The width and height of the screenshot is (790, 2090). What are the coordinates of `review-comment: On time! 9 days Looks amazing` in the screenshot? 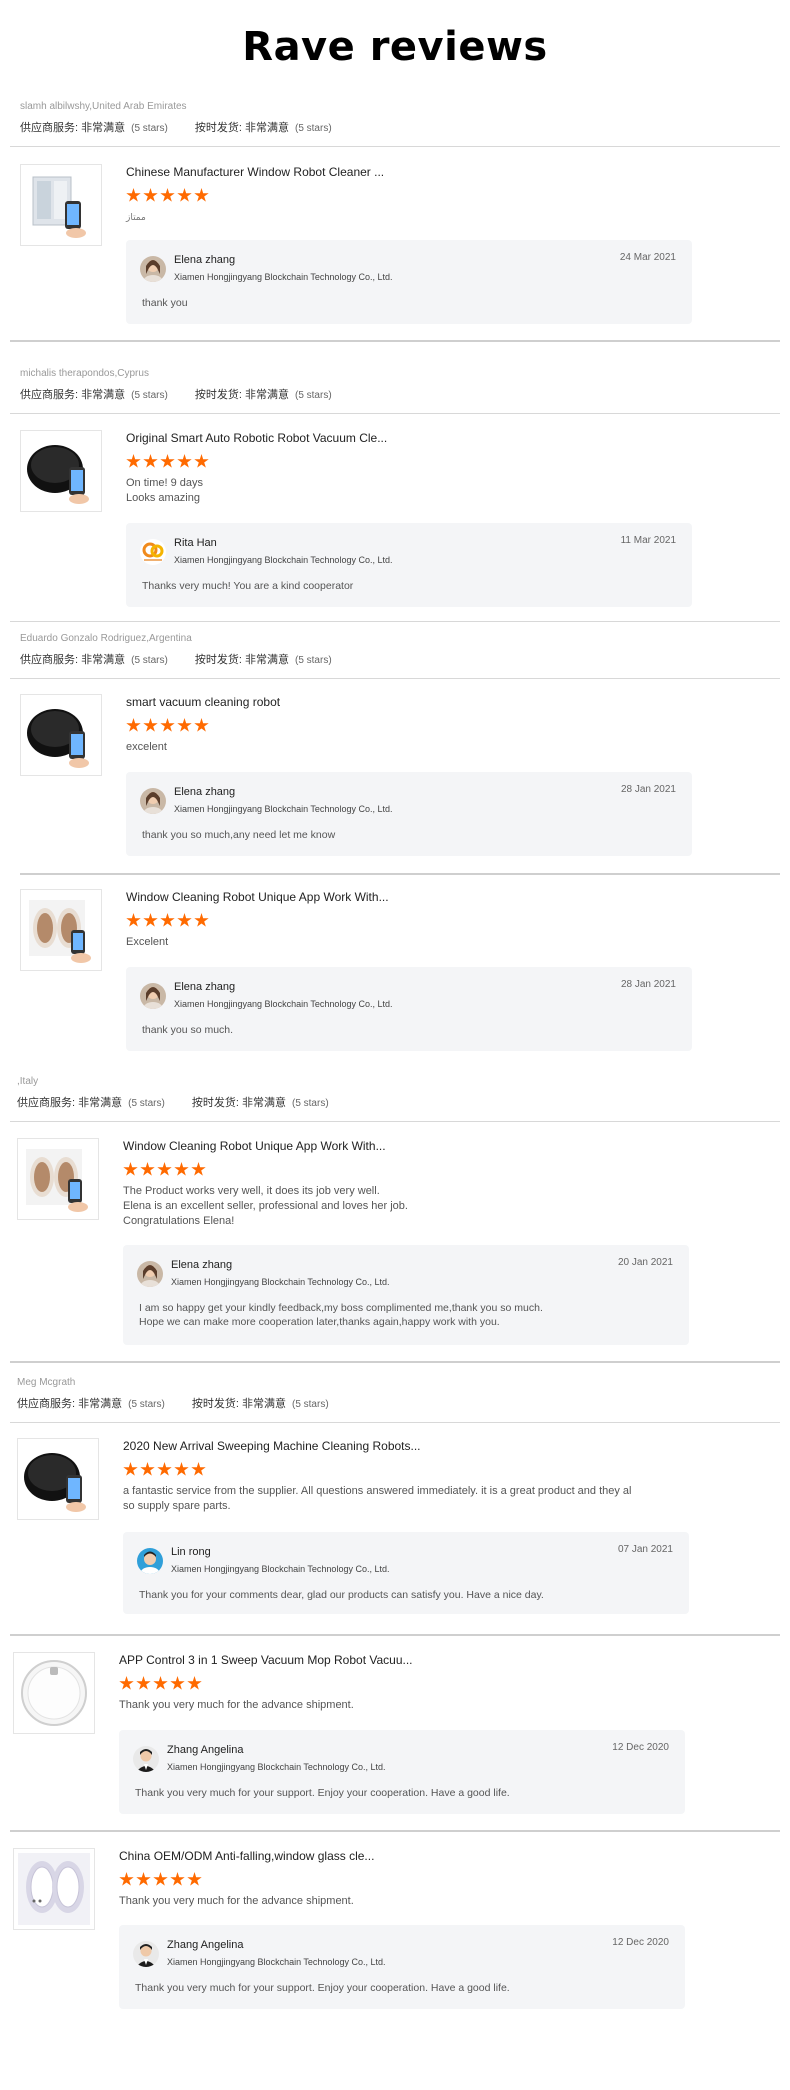 It's located at (165, 490).